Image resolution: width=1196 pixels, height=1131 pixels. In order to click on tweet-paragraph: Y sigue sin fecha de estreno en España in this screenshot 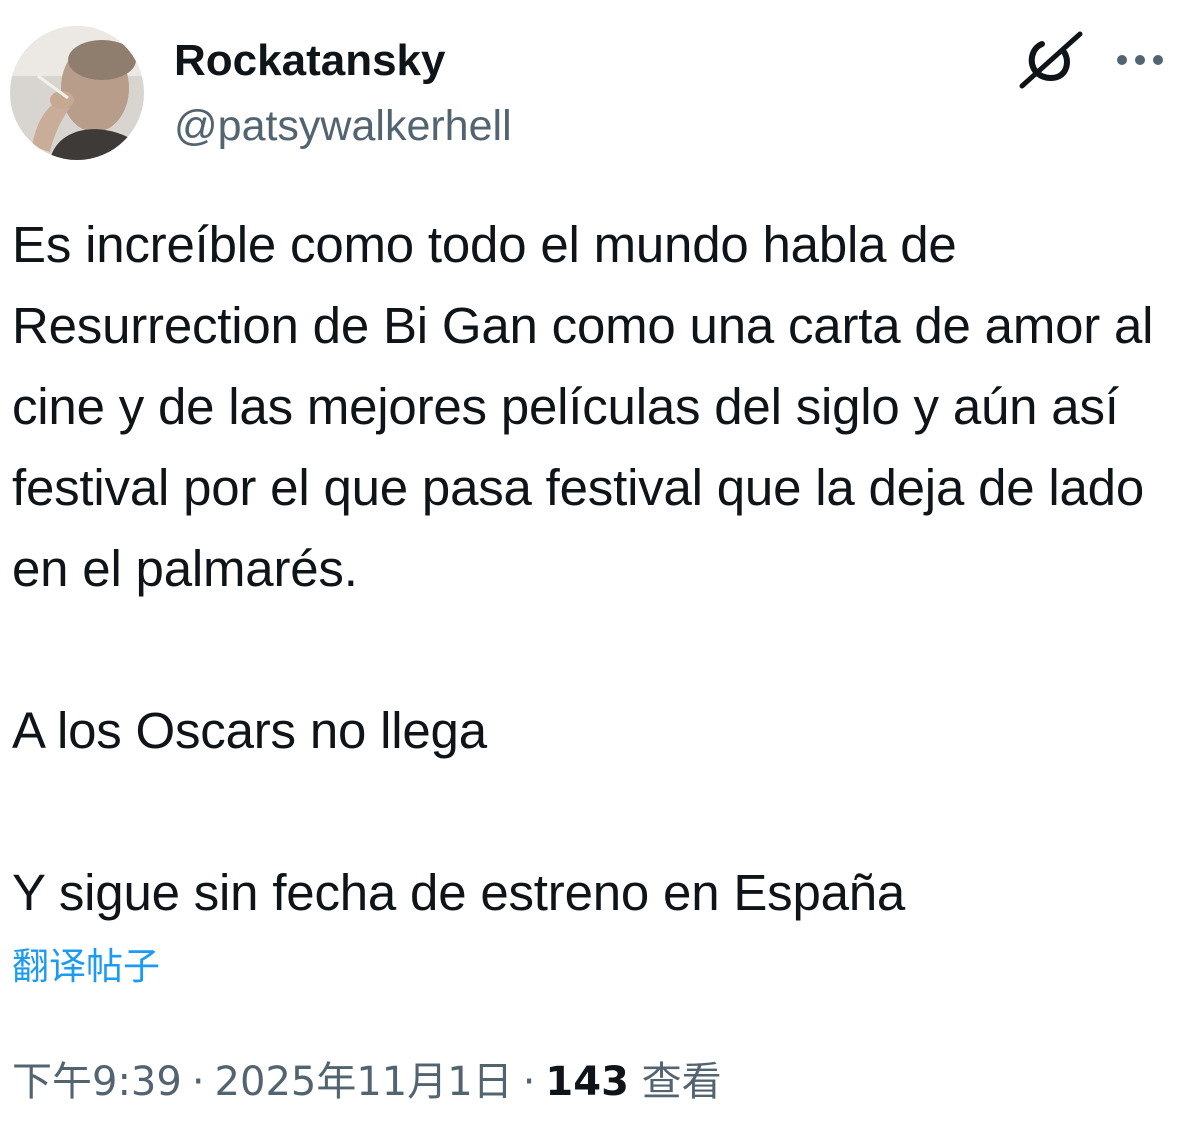, I will do `click(459, 892)`.